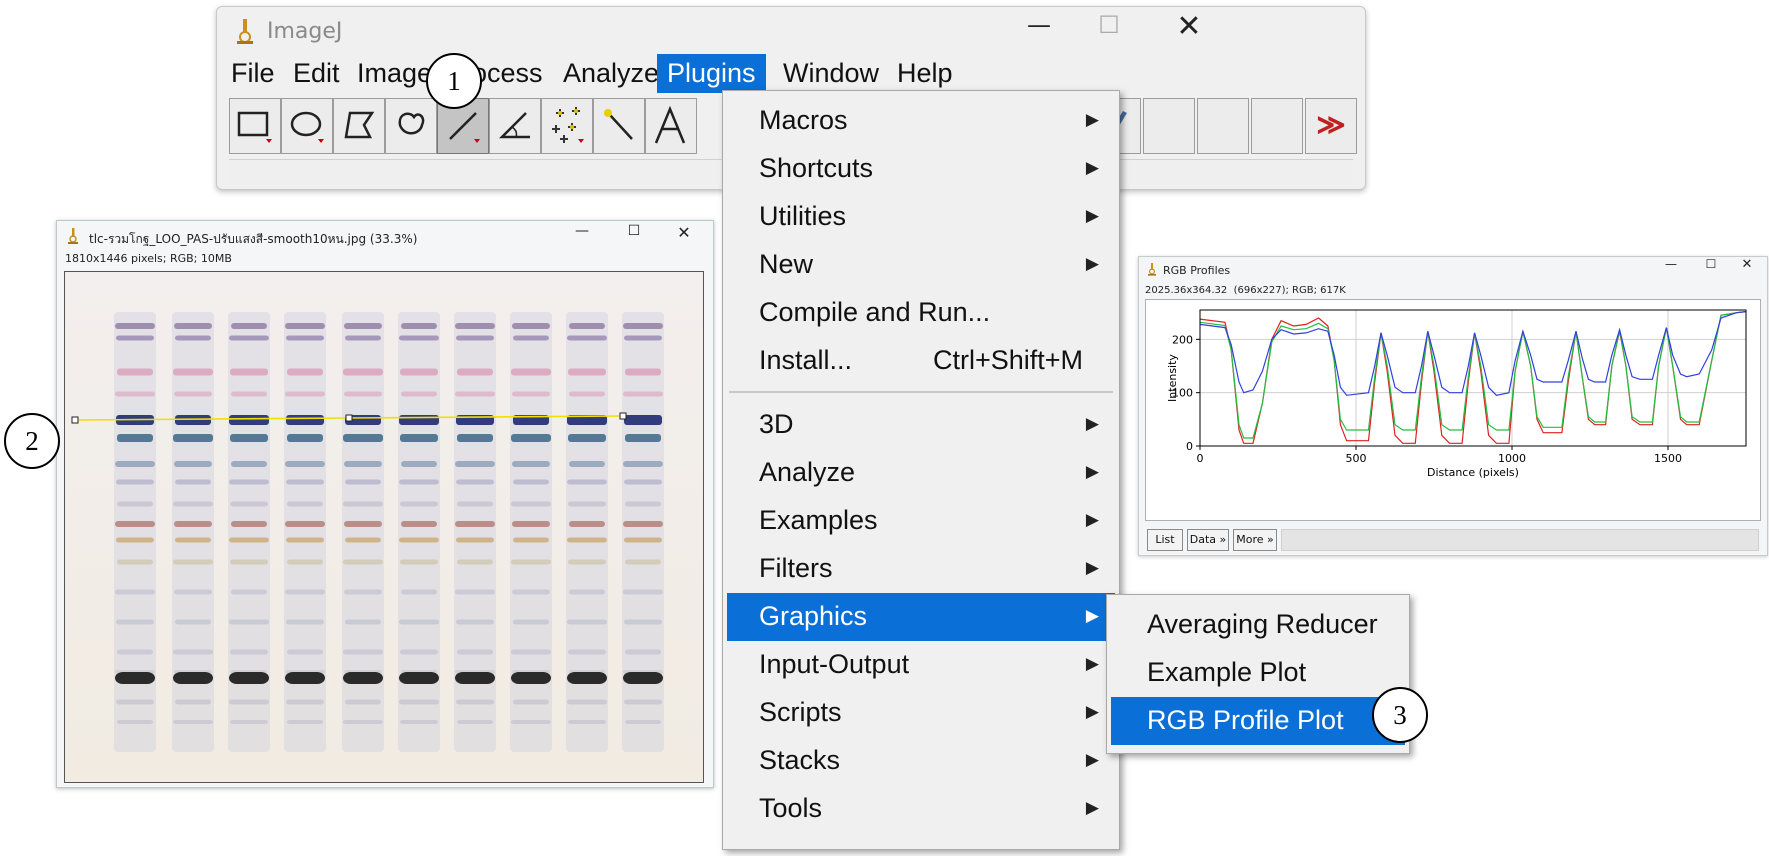  What do you see at coordinates (921, 665) in the screenshot?
I see `menu-item-input-output: Input-Output ▶` at bounding box center [921, 665].